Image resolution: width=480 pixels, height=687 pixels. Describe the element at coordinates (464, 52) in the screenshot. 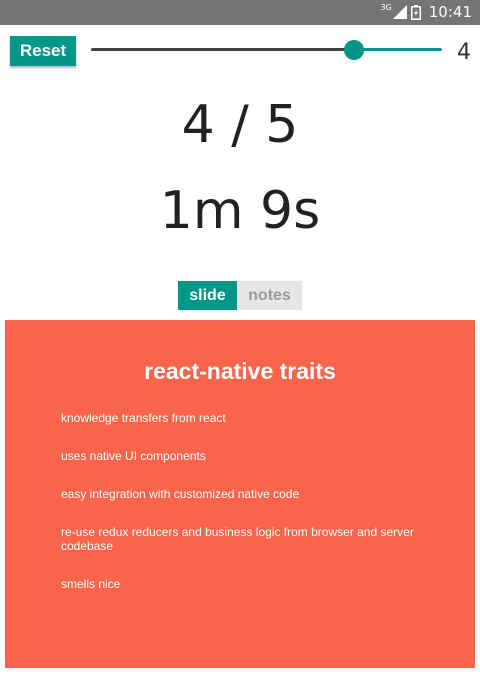

I see `slider-value: 4` at that location.